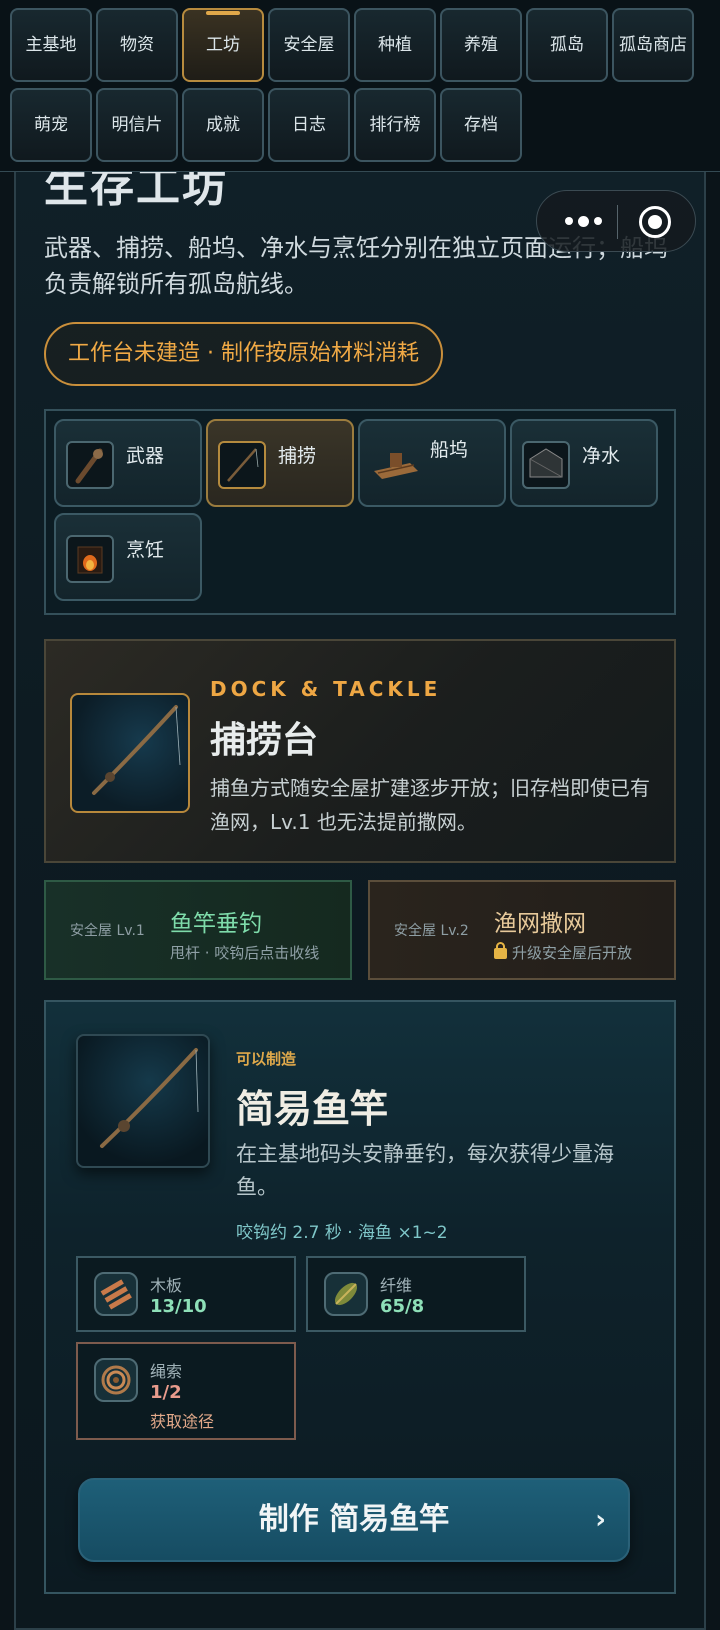 This screenshot has width=720, height=1630. I want to click on fiber-bundle-icon, so click(346, 1294).